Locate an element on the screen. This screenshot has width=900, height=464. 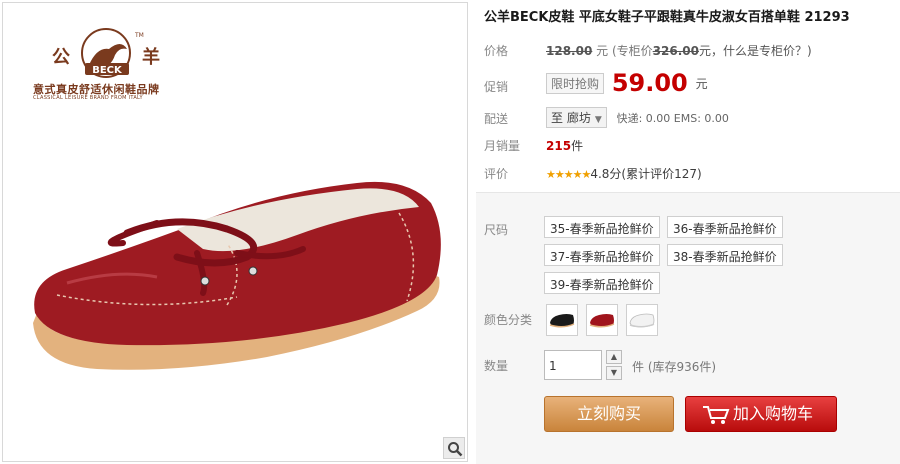
size-option-35: 35-春季新品抢鲜价 is located at coordinates (602, 227).